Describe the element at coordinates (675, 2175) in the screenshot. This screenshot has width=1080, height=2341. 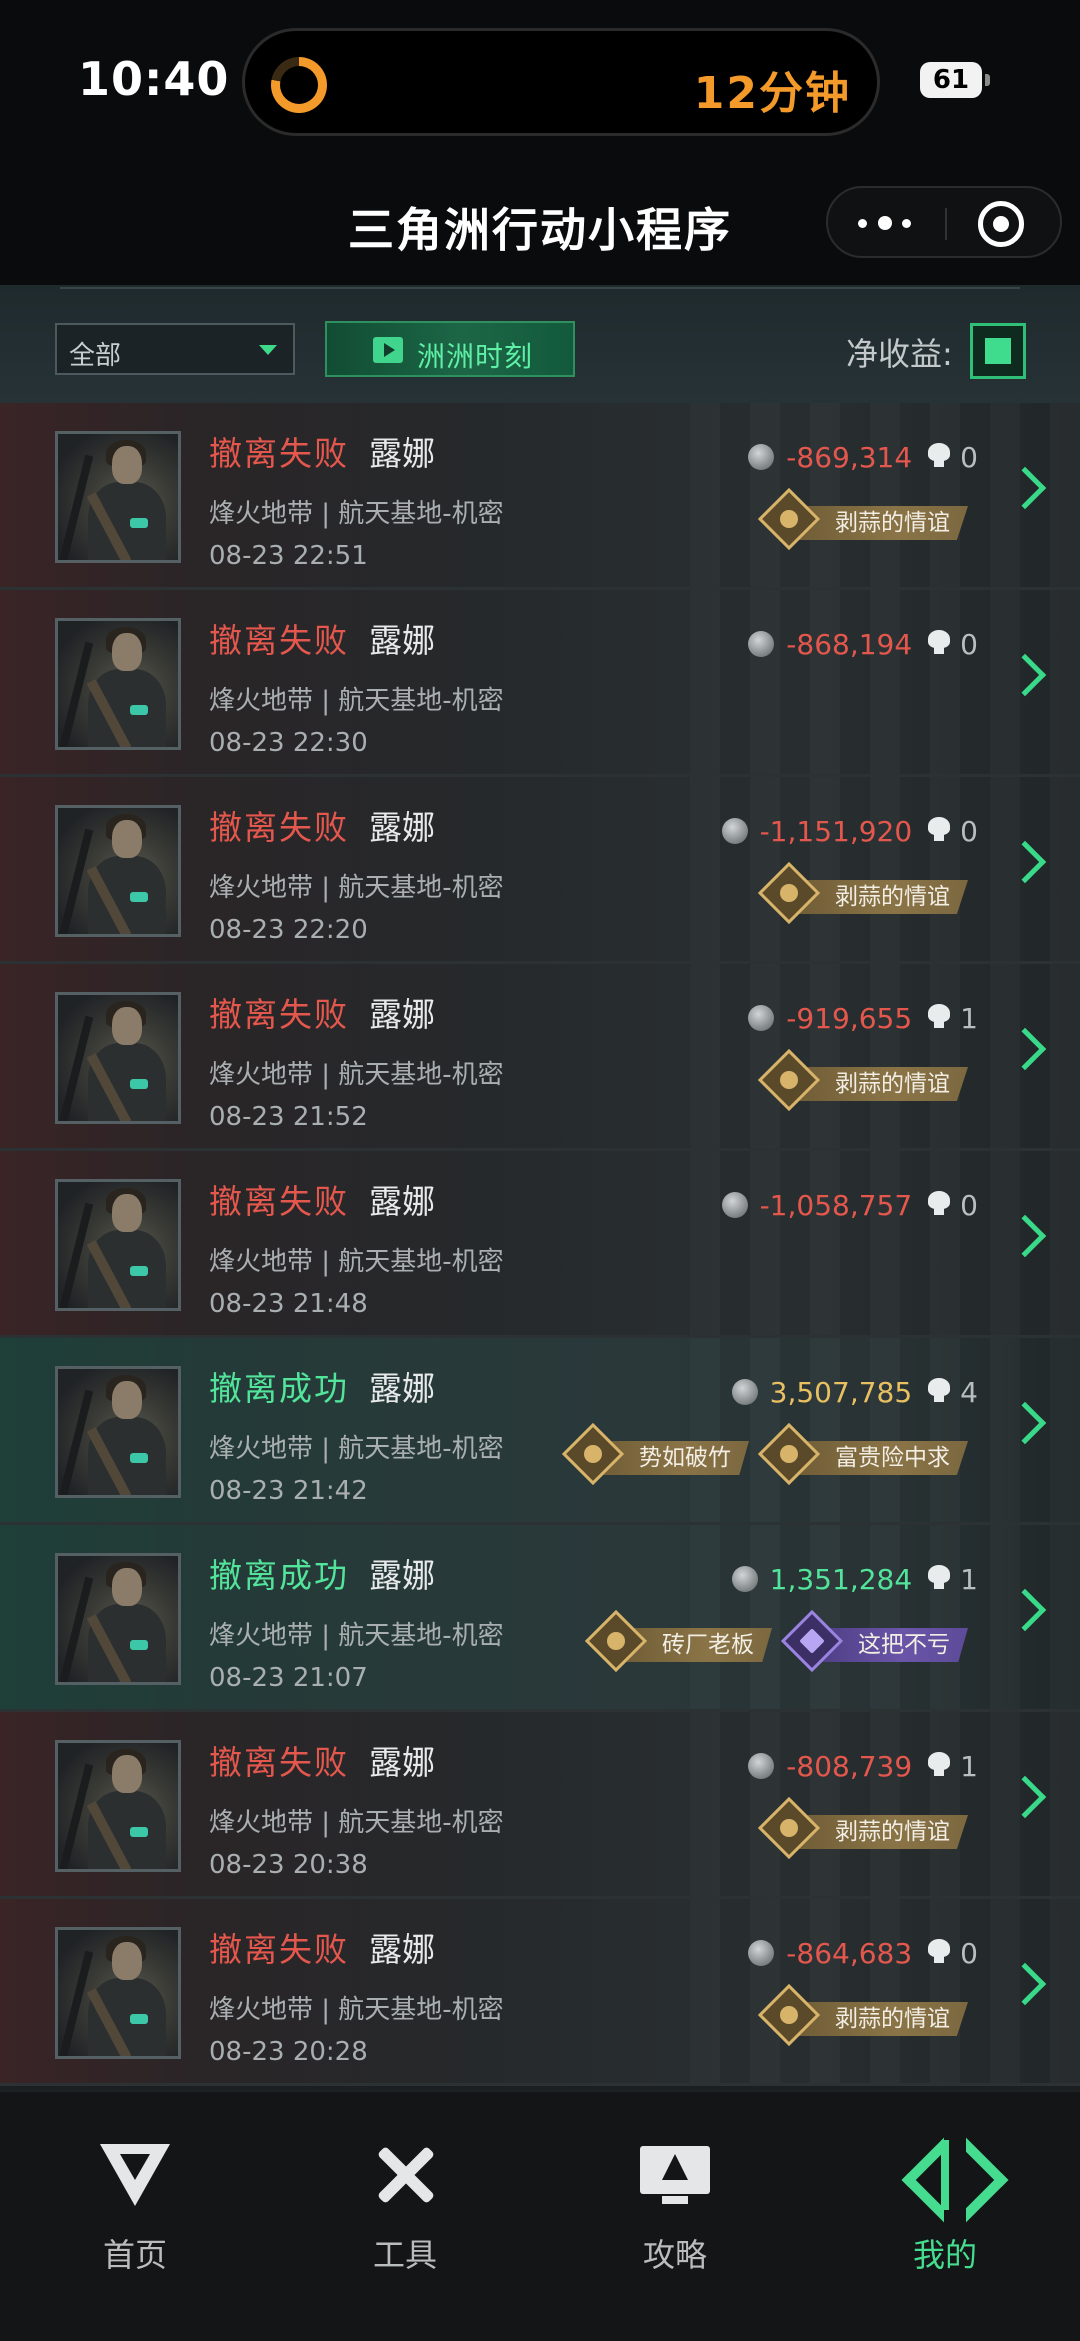
I see `guide-icon` at that location.